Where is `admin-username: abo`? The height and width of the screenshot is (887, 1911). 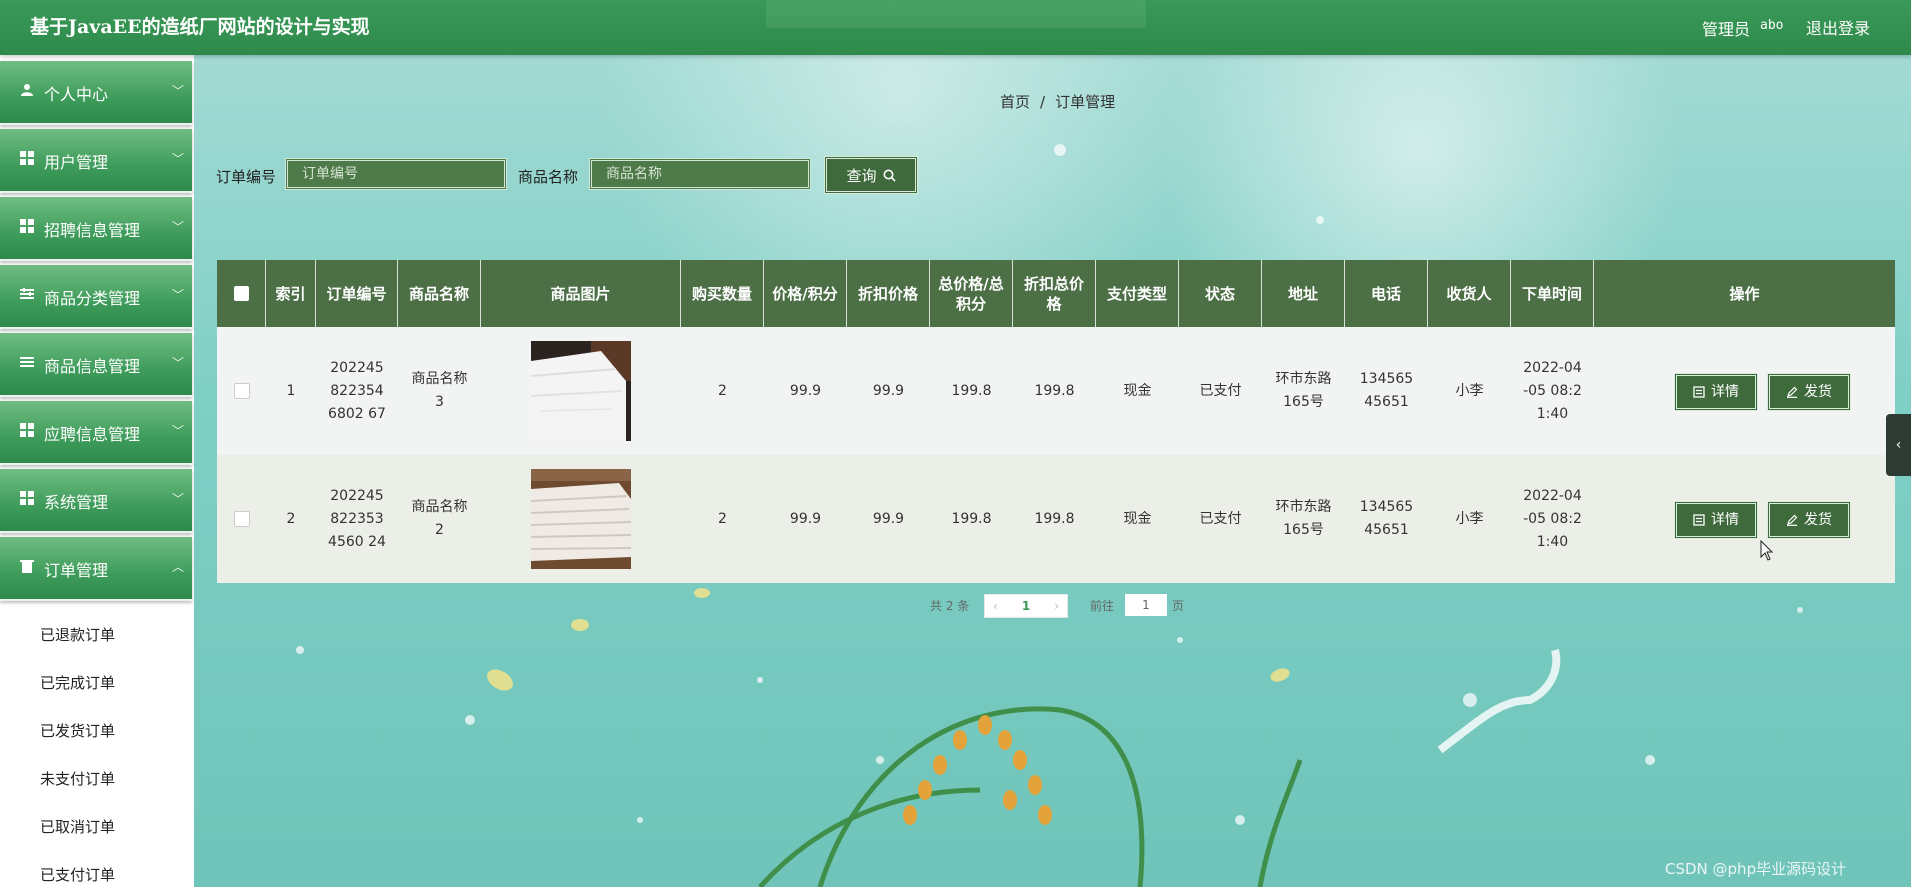
admin-username: abo is located at coordinates (1772, 25).